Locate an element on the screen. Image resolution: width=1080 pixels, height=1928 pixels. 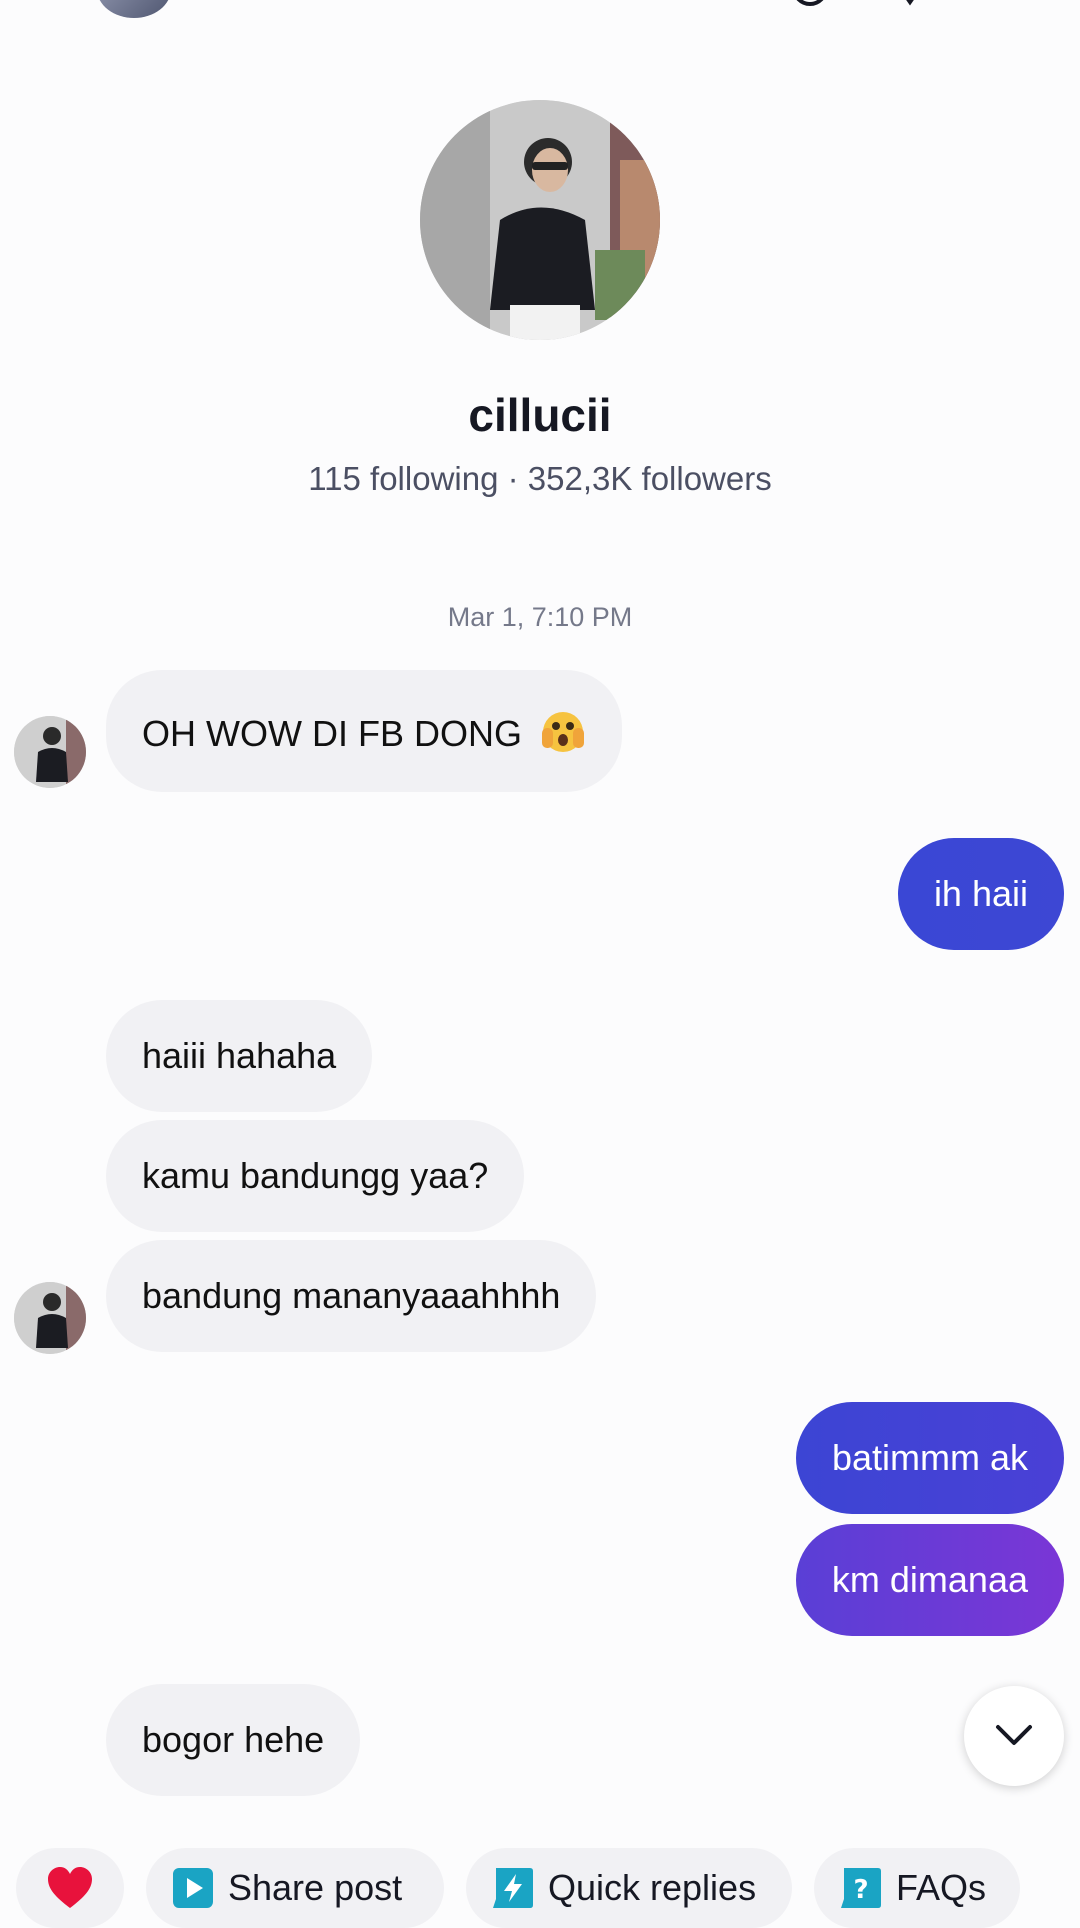
lightning-icon is located at coordinates (513, 1888).